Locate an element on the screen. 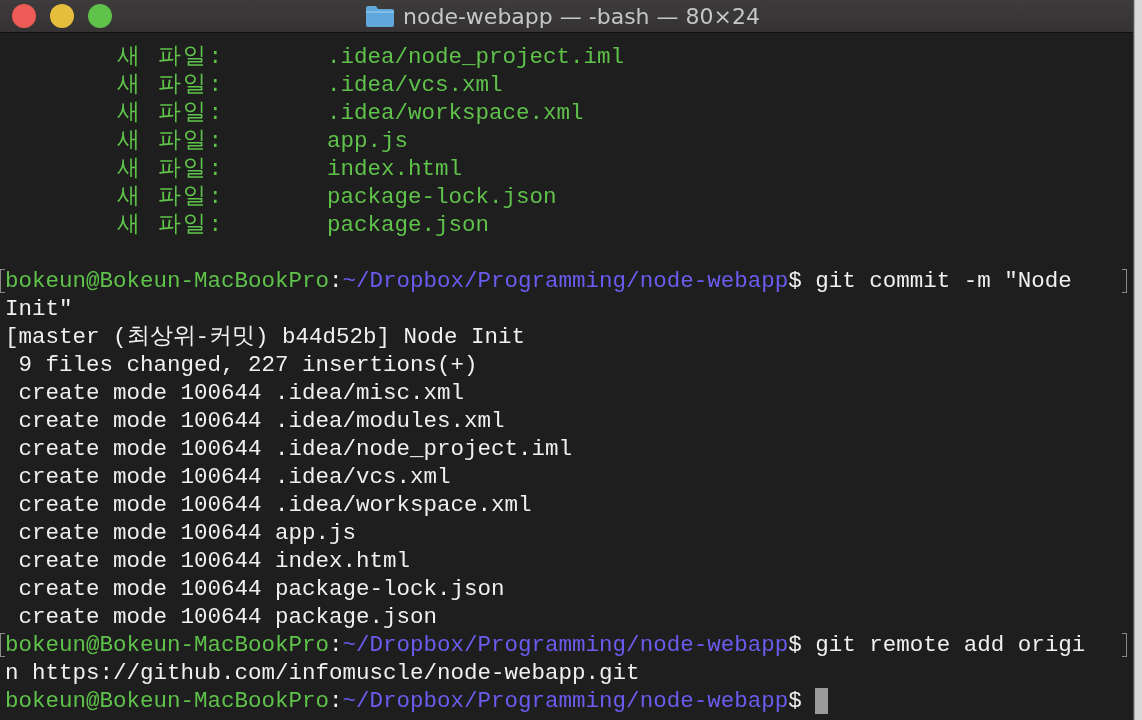  terminal-line: create mode 100644 .idea/misc.xml is located at coordinates (241, 393).